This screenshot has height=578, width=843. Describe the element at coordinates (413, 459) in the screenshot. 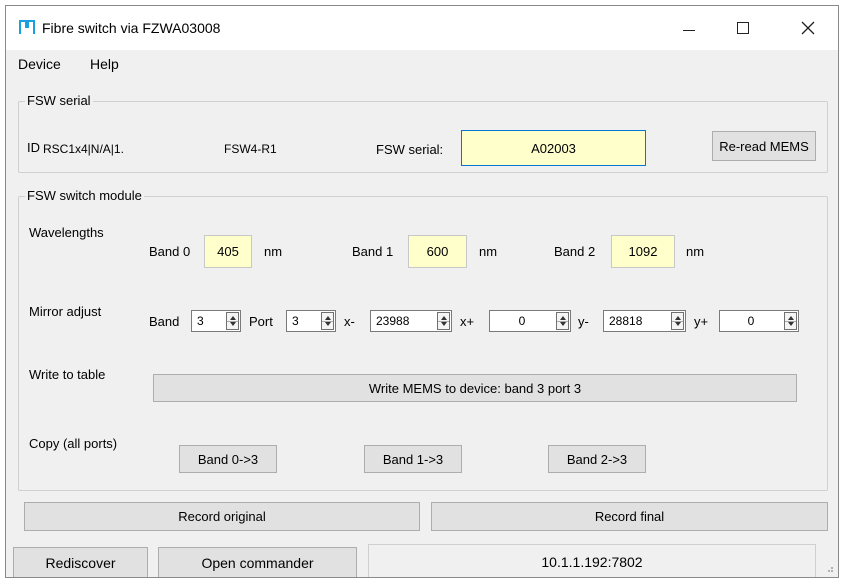

I see `copy-band1-button: Band 1->3` at that location.